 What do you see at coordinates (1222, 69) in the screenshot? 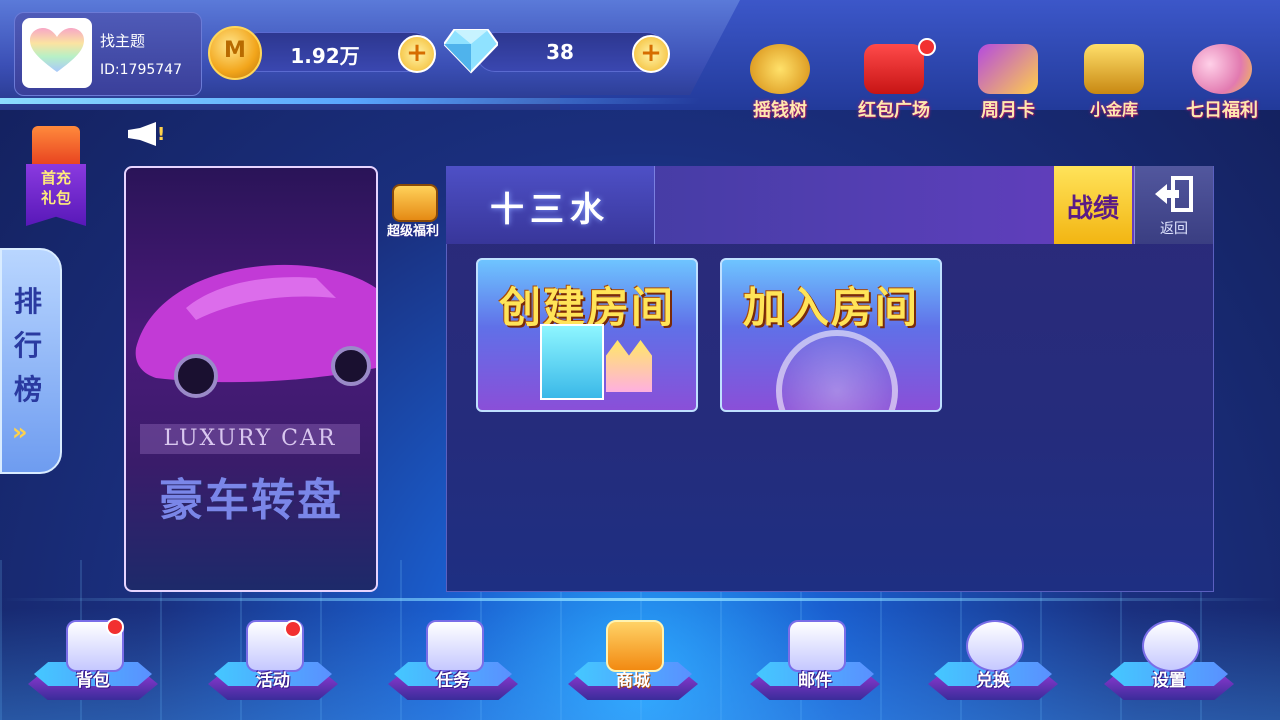
I see `balloons-icon` at bounding box center [1222, 69].